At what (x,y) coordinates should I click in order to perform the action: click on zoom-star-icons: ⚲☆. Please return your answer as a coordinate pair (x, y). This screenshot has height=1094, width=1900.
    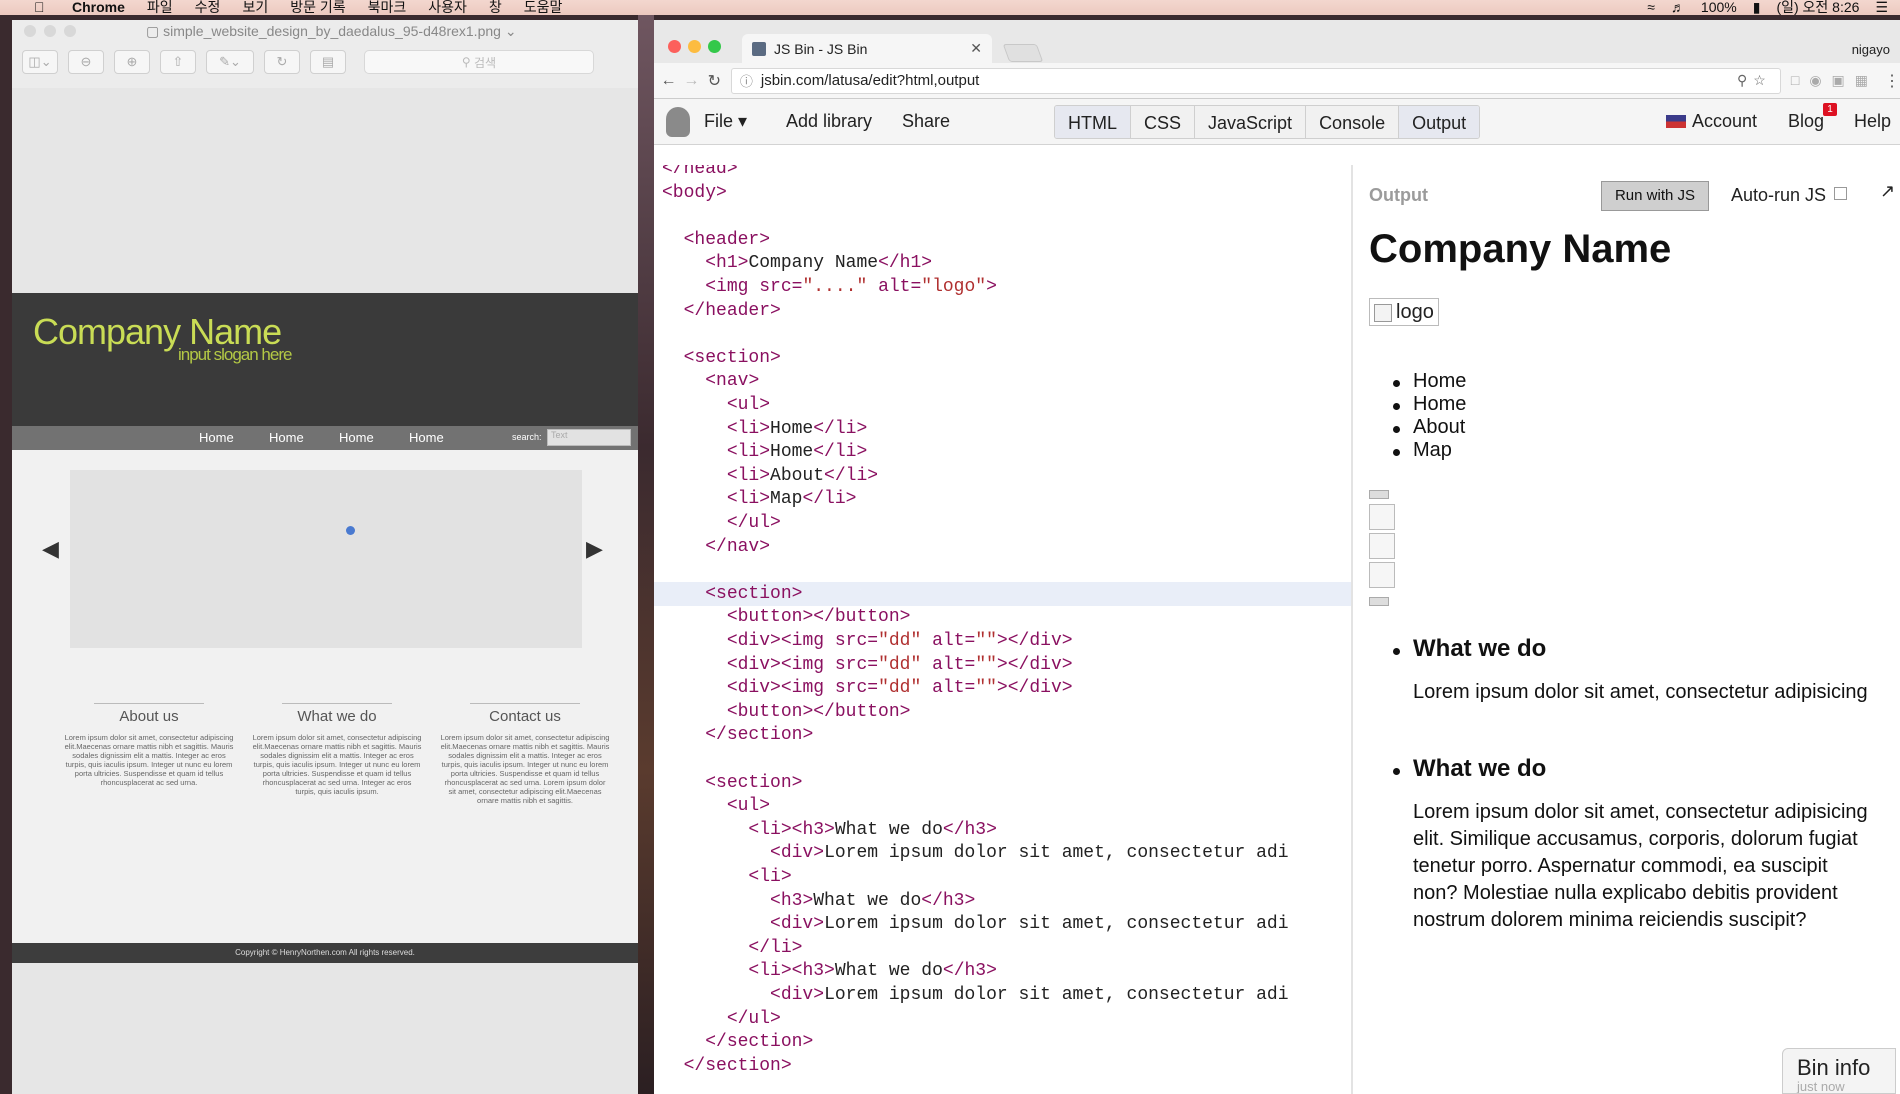
    Looking at the image, I should click on (1754, 80).